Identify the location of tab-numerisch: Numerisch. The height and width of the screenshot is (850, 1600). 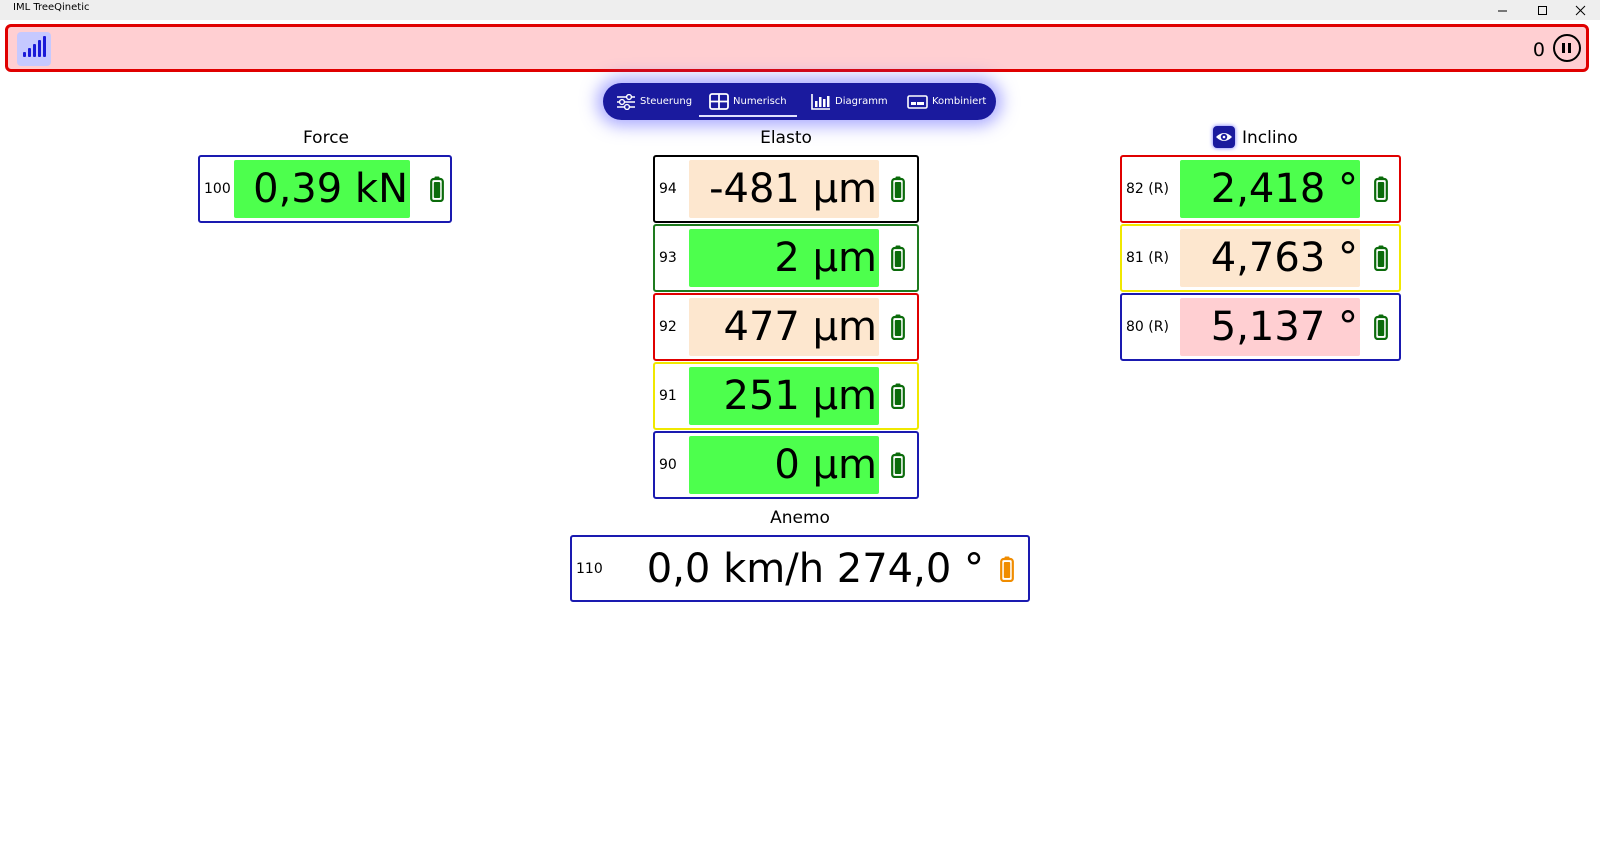
(748, 101).